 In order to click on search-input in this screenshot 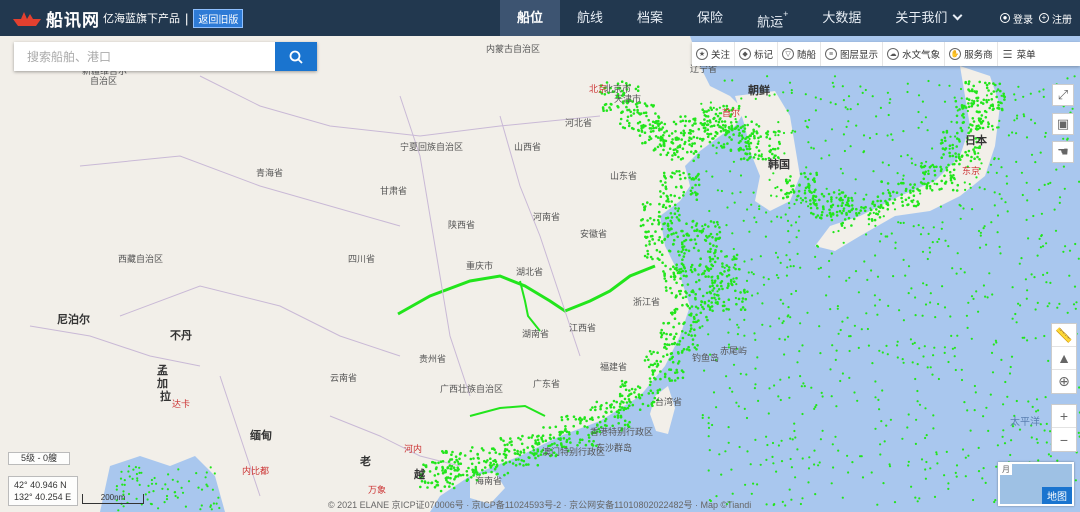, I will do `click(144, 56)`.